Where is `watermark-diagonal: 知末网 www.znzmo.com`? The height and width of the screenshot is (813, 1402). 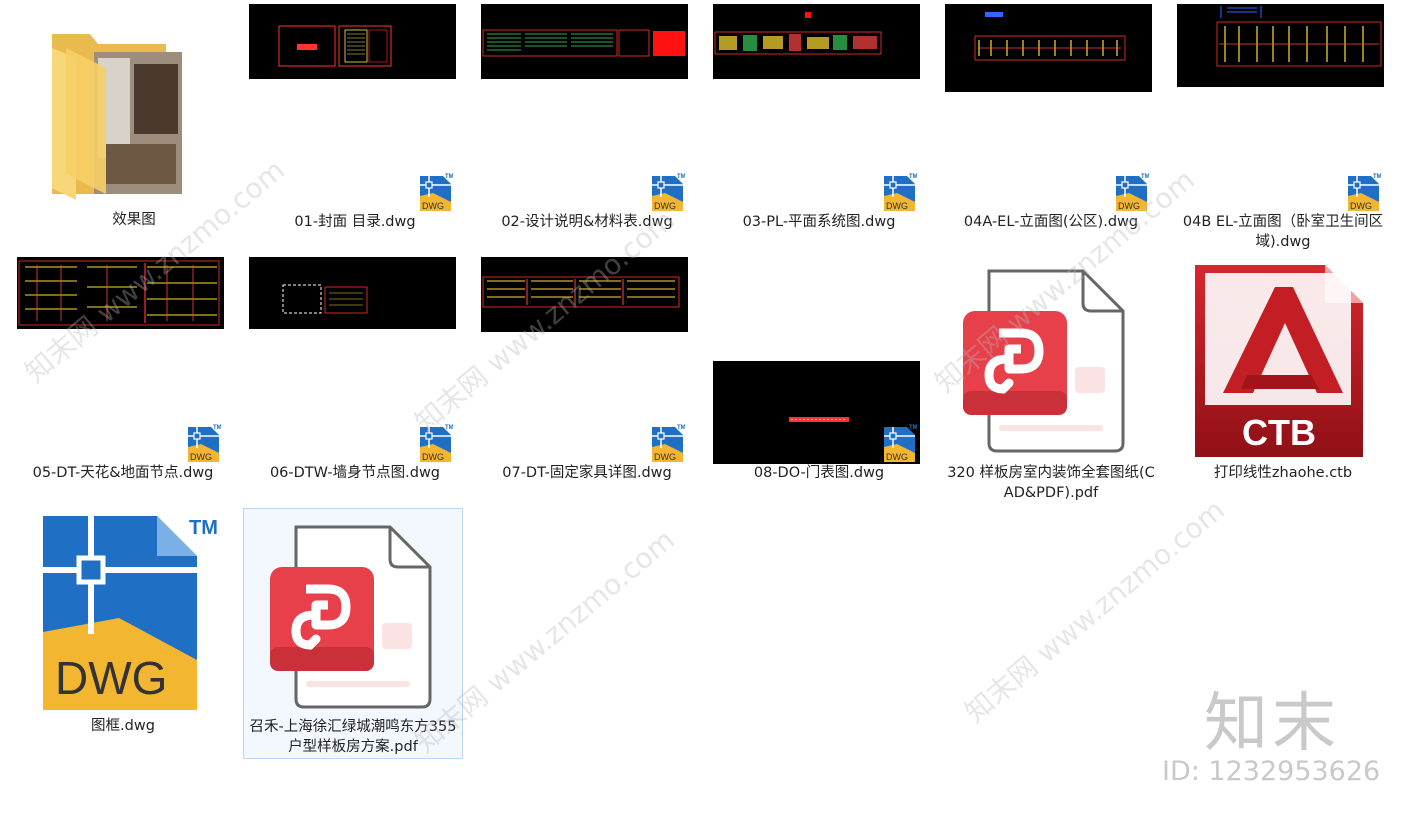
watermark-diagonal: 知末网 www.znzmo.com is located at coordinates (1094, 611).